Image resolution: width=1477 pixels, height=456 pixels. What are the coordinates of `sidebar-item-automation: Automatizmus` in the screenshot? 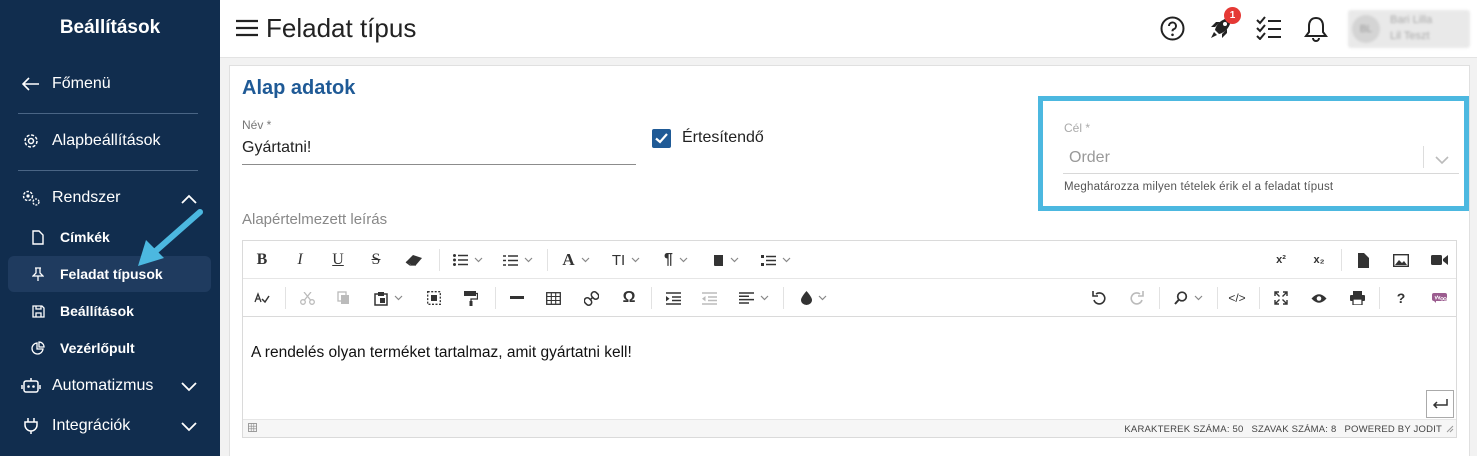 It's located at (109, 386).